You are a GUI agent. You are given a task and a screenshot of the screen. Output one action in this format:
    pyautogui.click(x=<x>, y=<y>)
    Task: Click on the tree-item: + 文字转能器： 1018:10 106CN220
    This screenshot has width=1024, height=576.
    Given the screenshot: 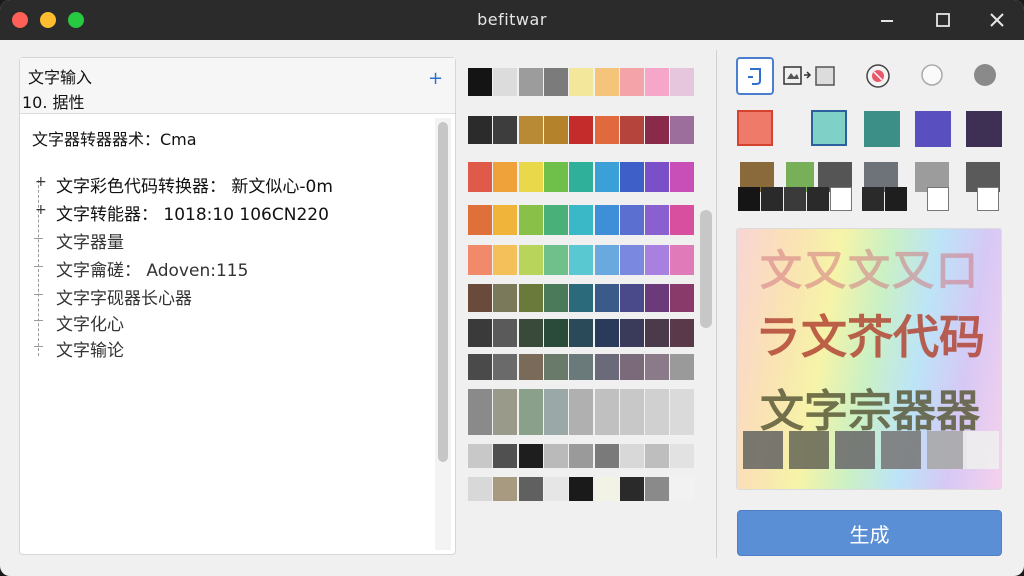 What is the action you would take?
    pyautogui.click(x=230, y=212)
    